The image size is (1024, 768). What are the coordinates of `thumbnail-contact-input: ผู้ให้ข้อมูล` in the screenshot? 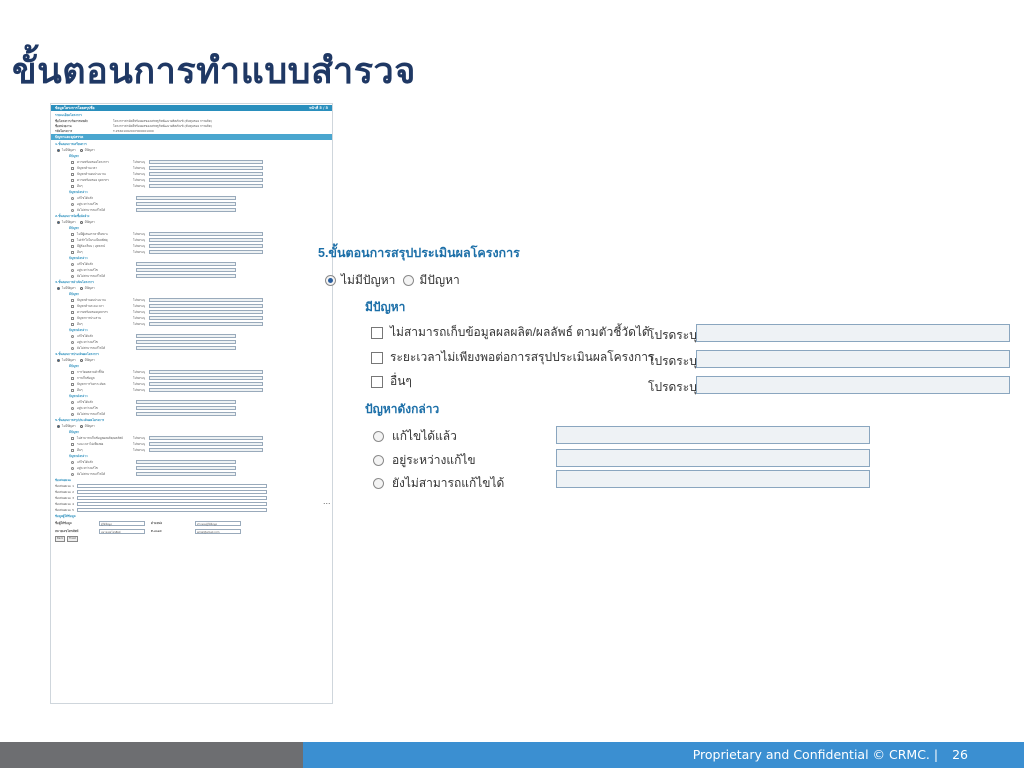 It's located at (122, 523).